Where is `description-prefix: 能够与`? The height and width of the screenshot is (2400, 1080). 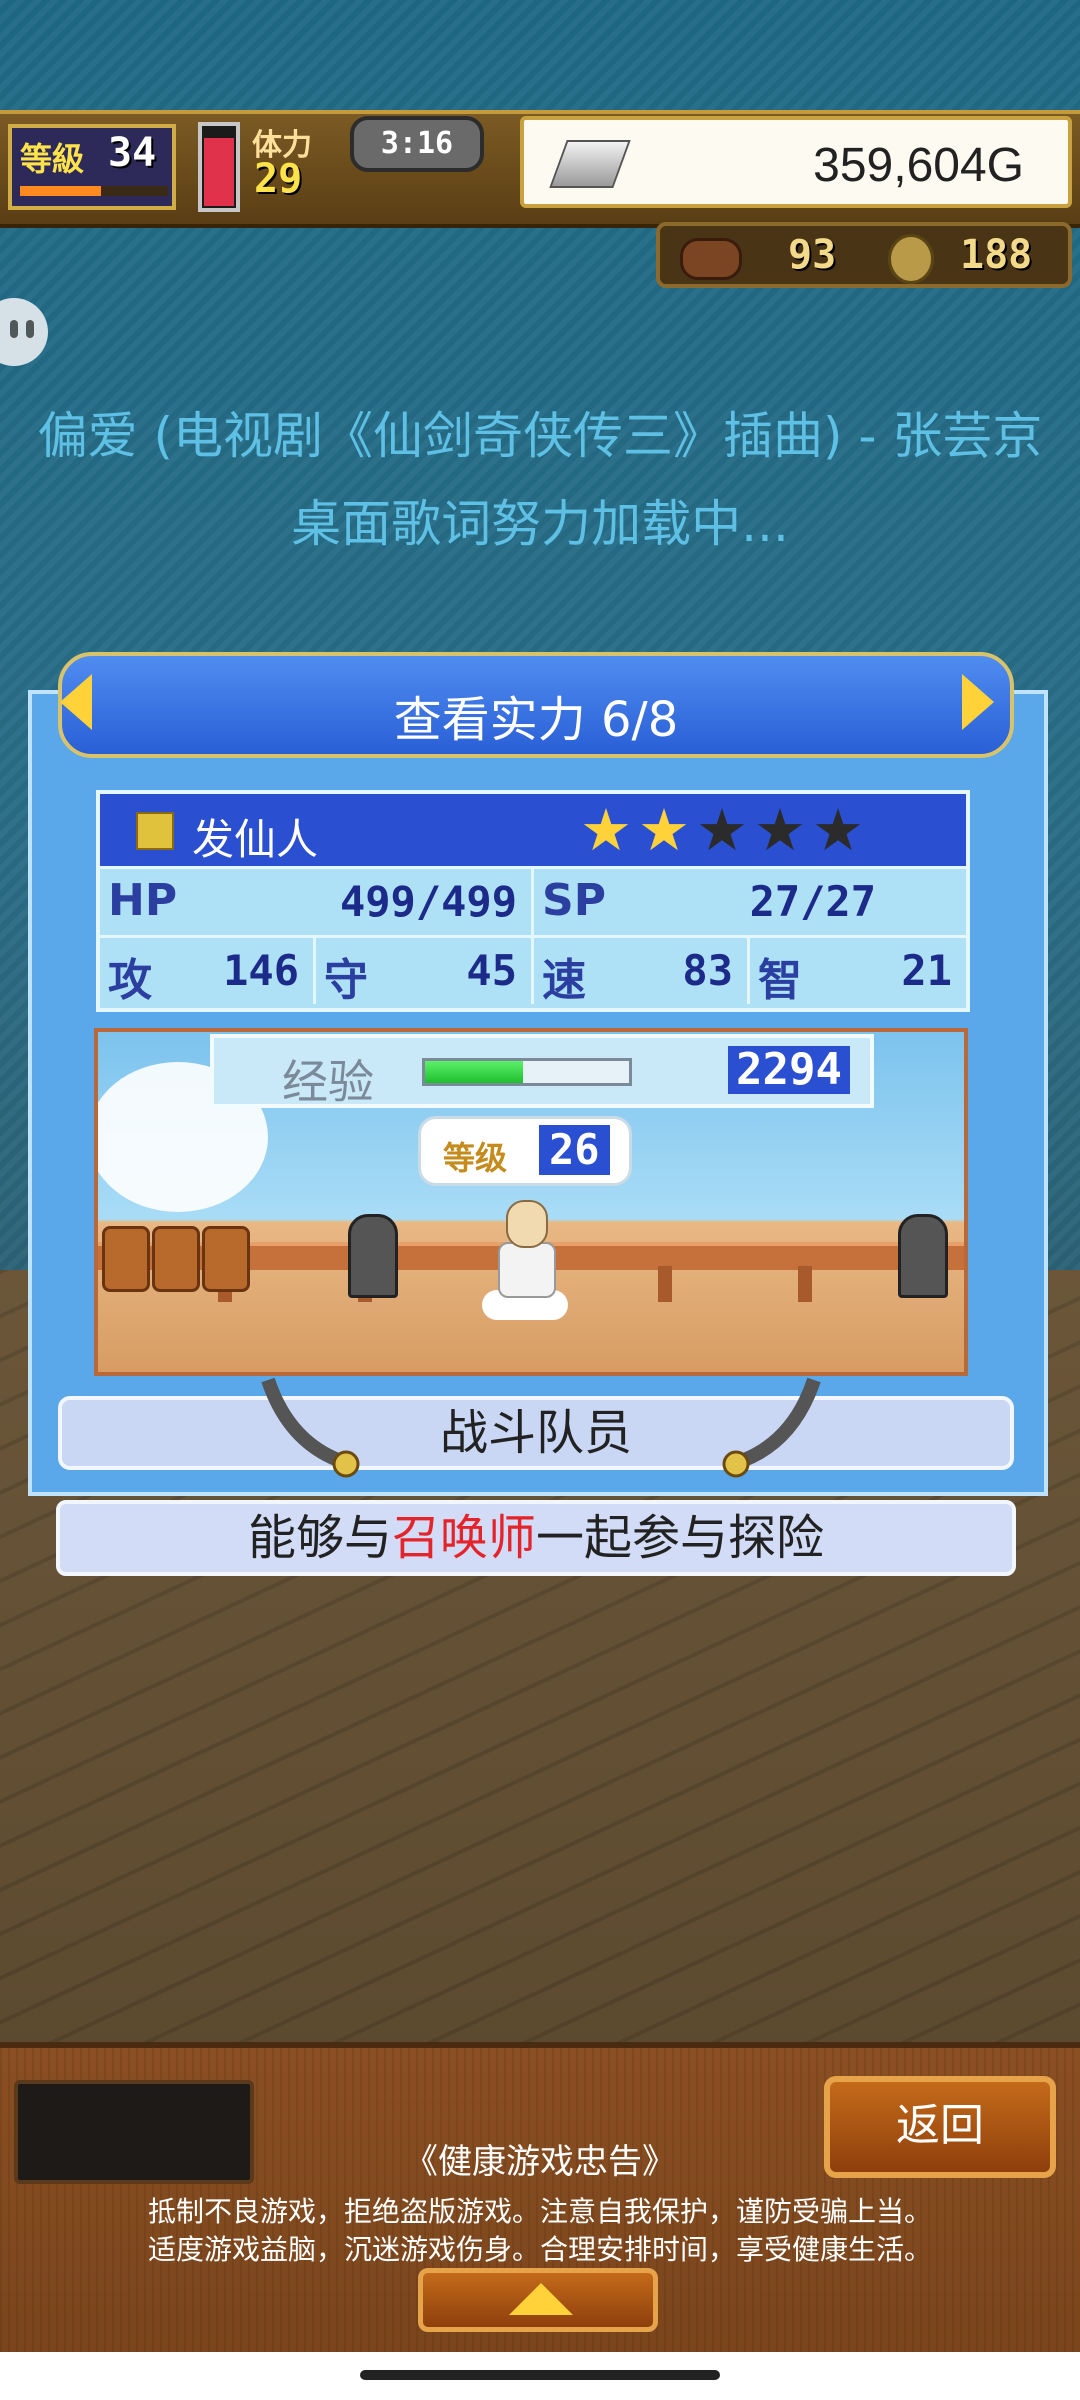 description-prefix: 能够与 is located at coordinates (319, 1538).